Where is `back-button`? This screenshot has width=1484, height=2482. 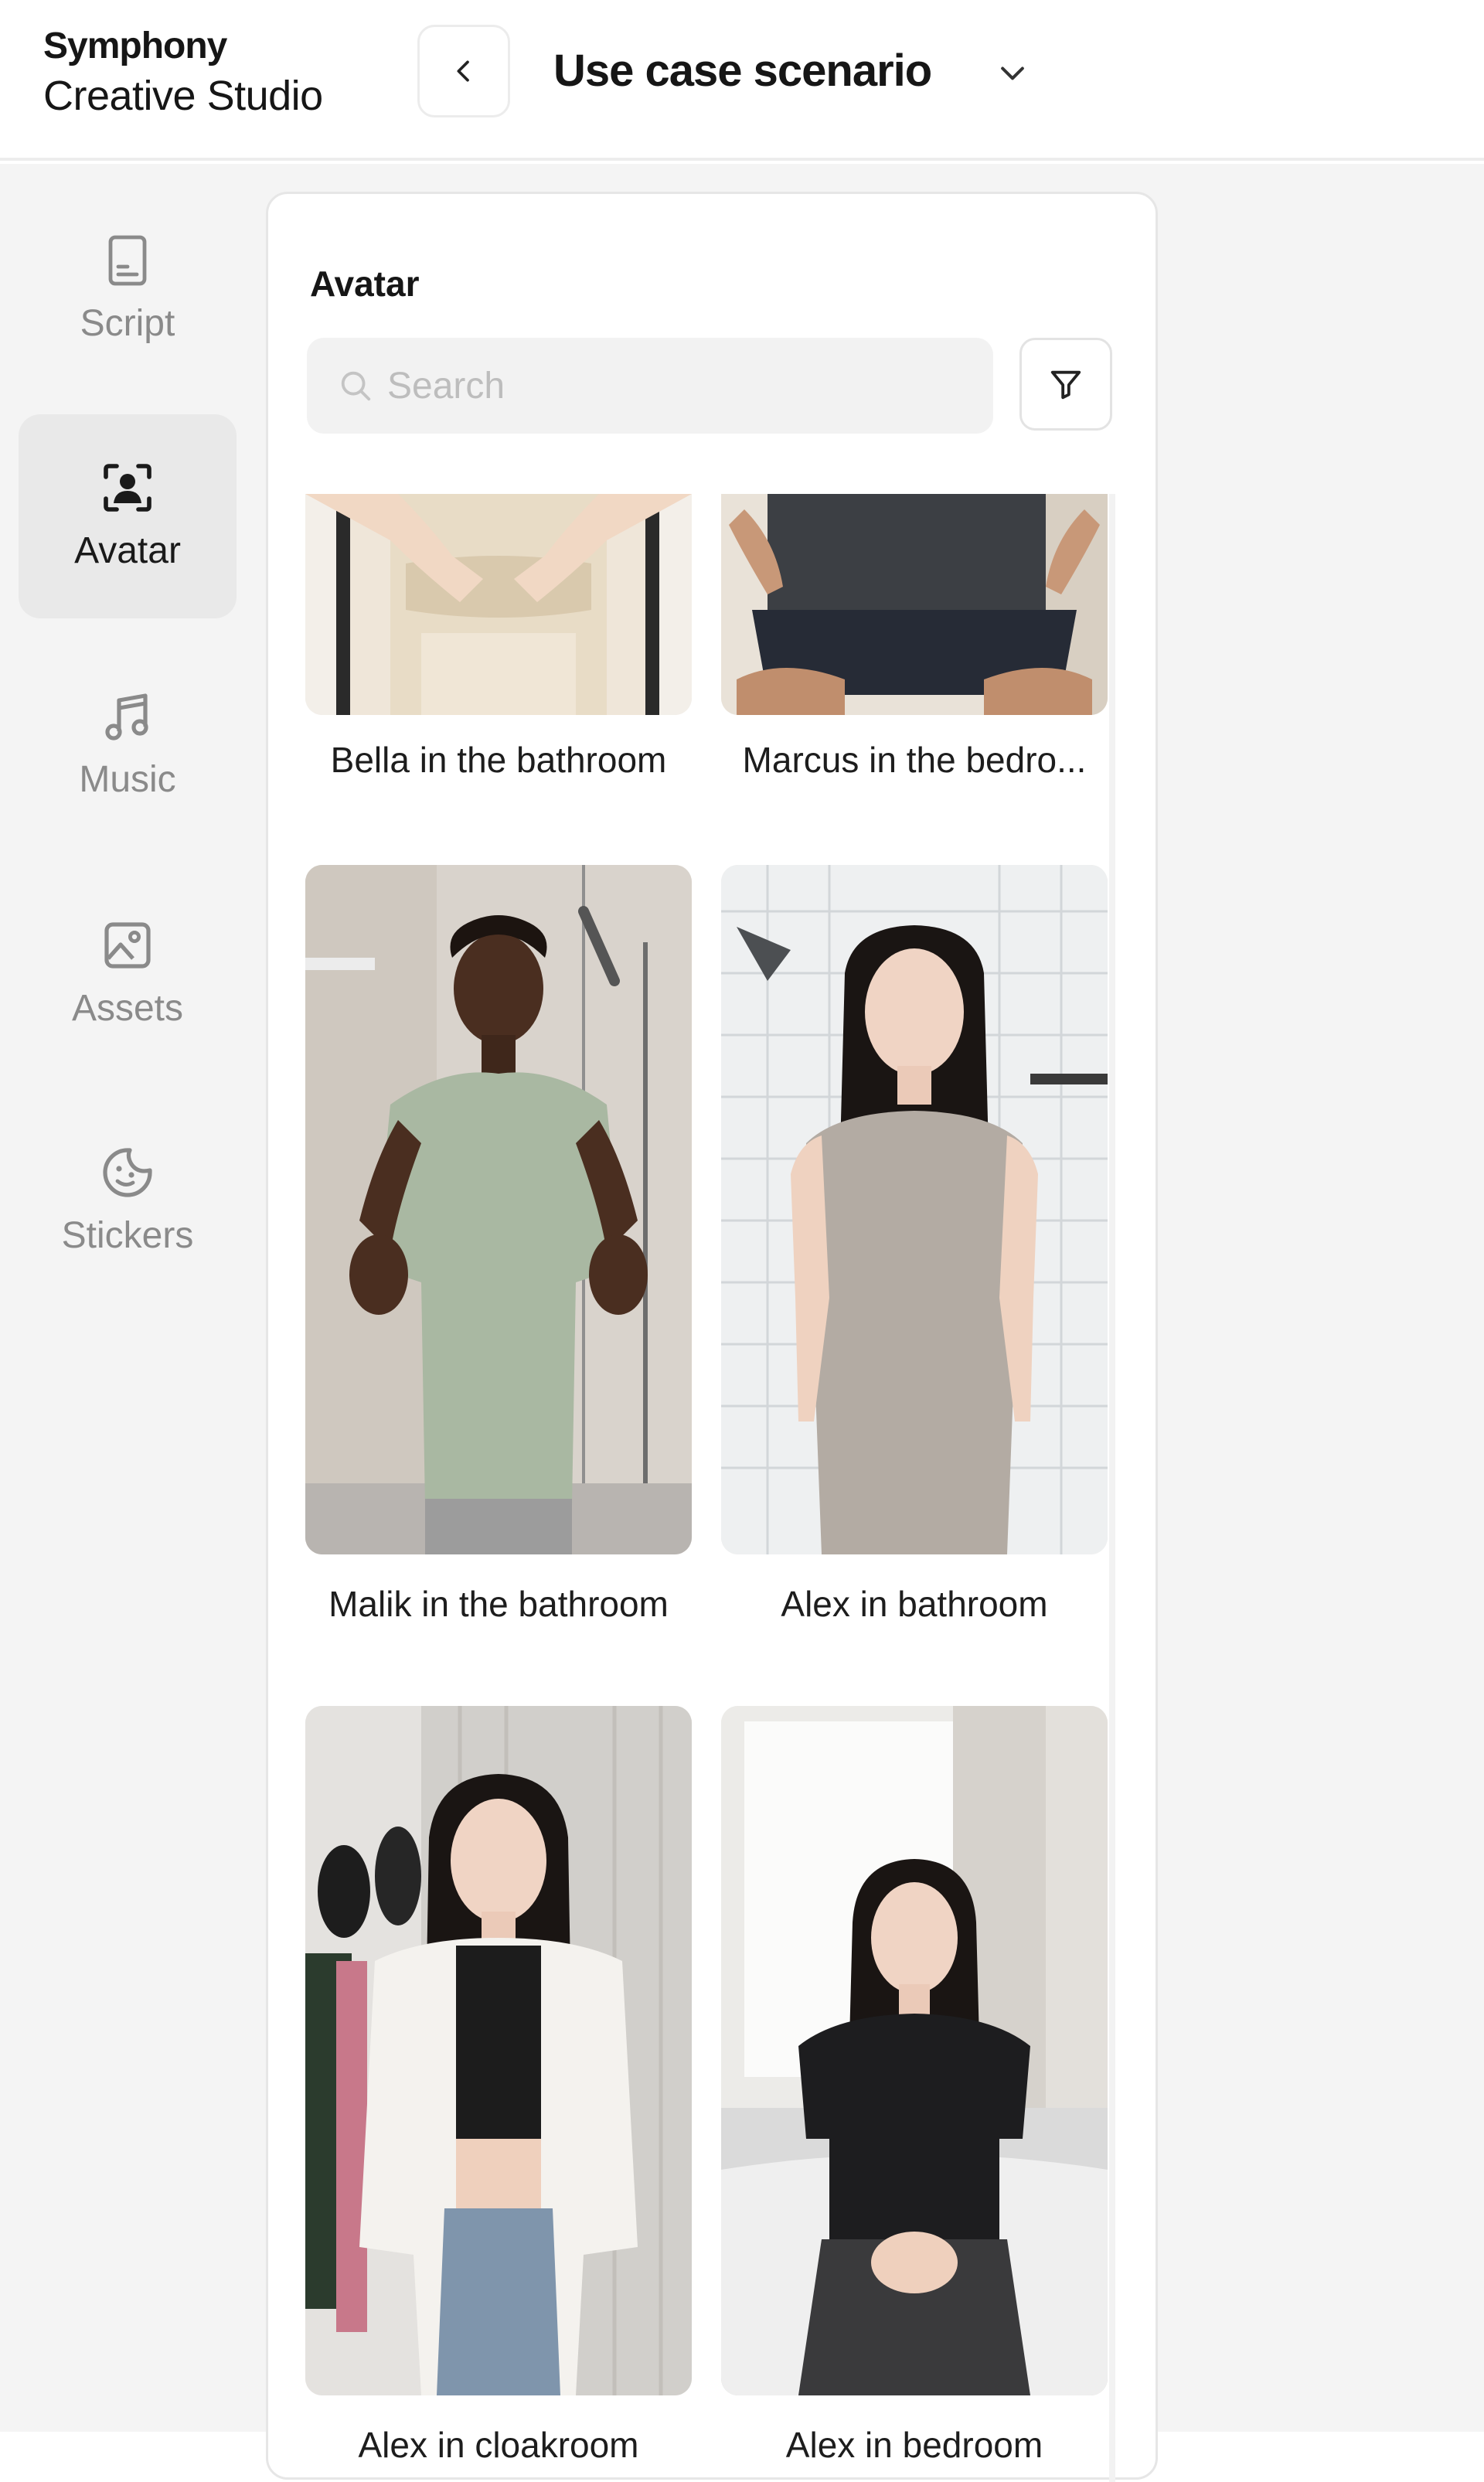 back-button is located at coordinates (463, 71).